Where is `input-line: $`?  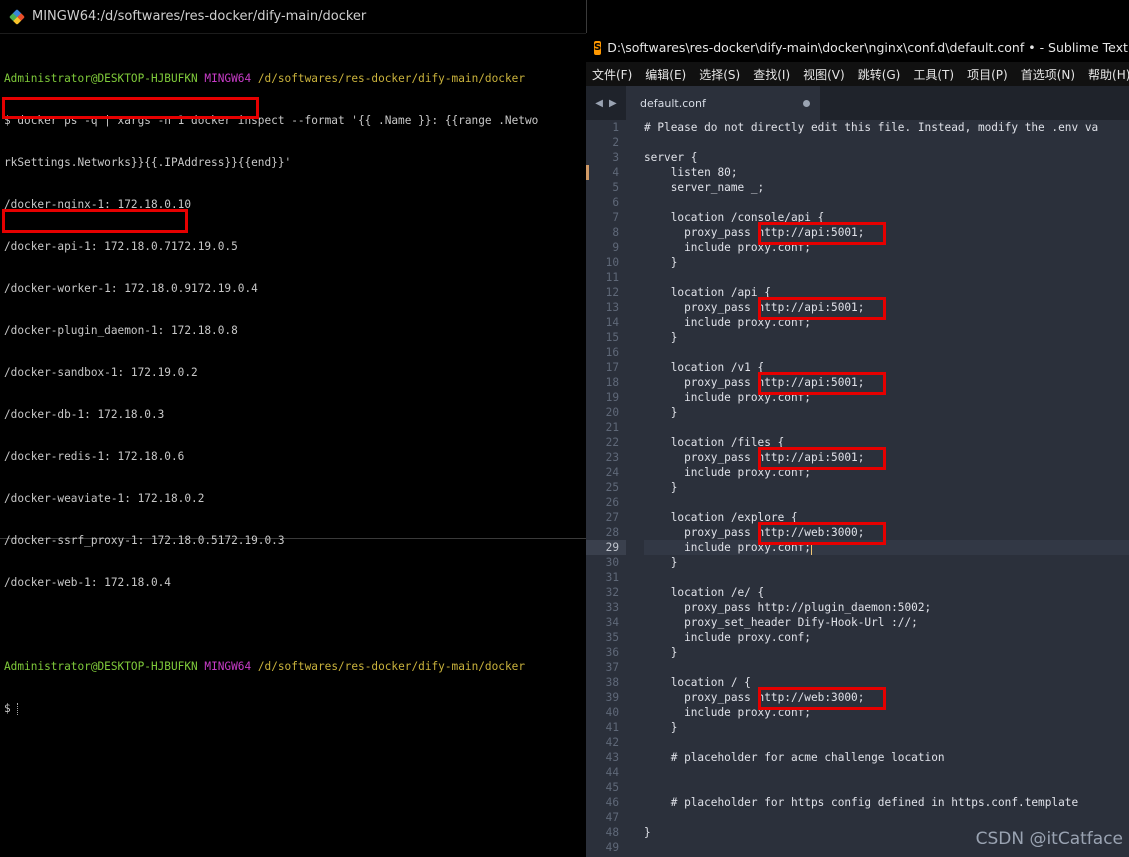 input-line: $ is located at coordinates (293, 709).